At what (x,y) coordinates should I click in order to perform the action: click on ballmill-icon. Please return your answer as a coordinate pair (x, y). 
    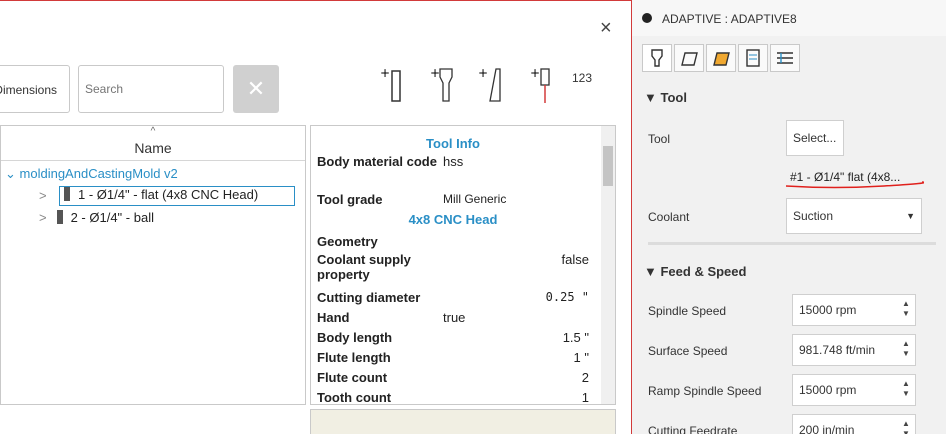
    Looking at the image, I should click on (59, 217).